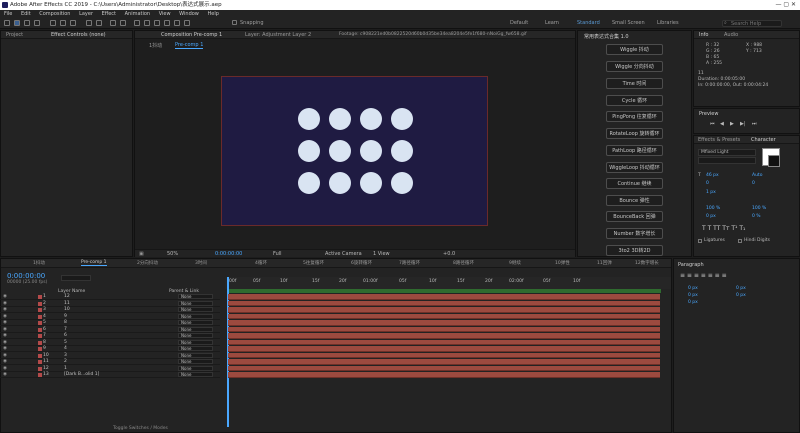 This screenshot has width=800, height=433. Describe the element at coordinates (65, 317) in the screenshot. I see `layer-name: 9` at that location.